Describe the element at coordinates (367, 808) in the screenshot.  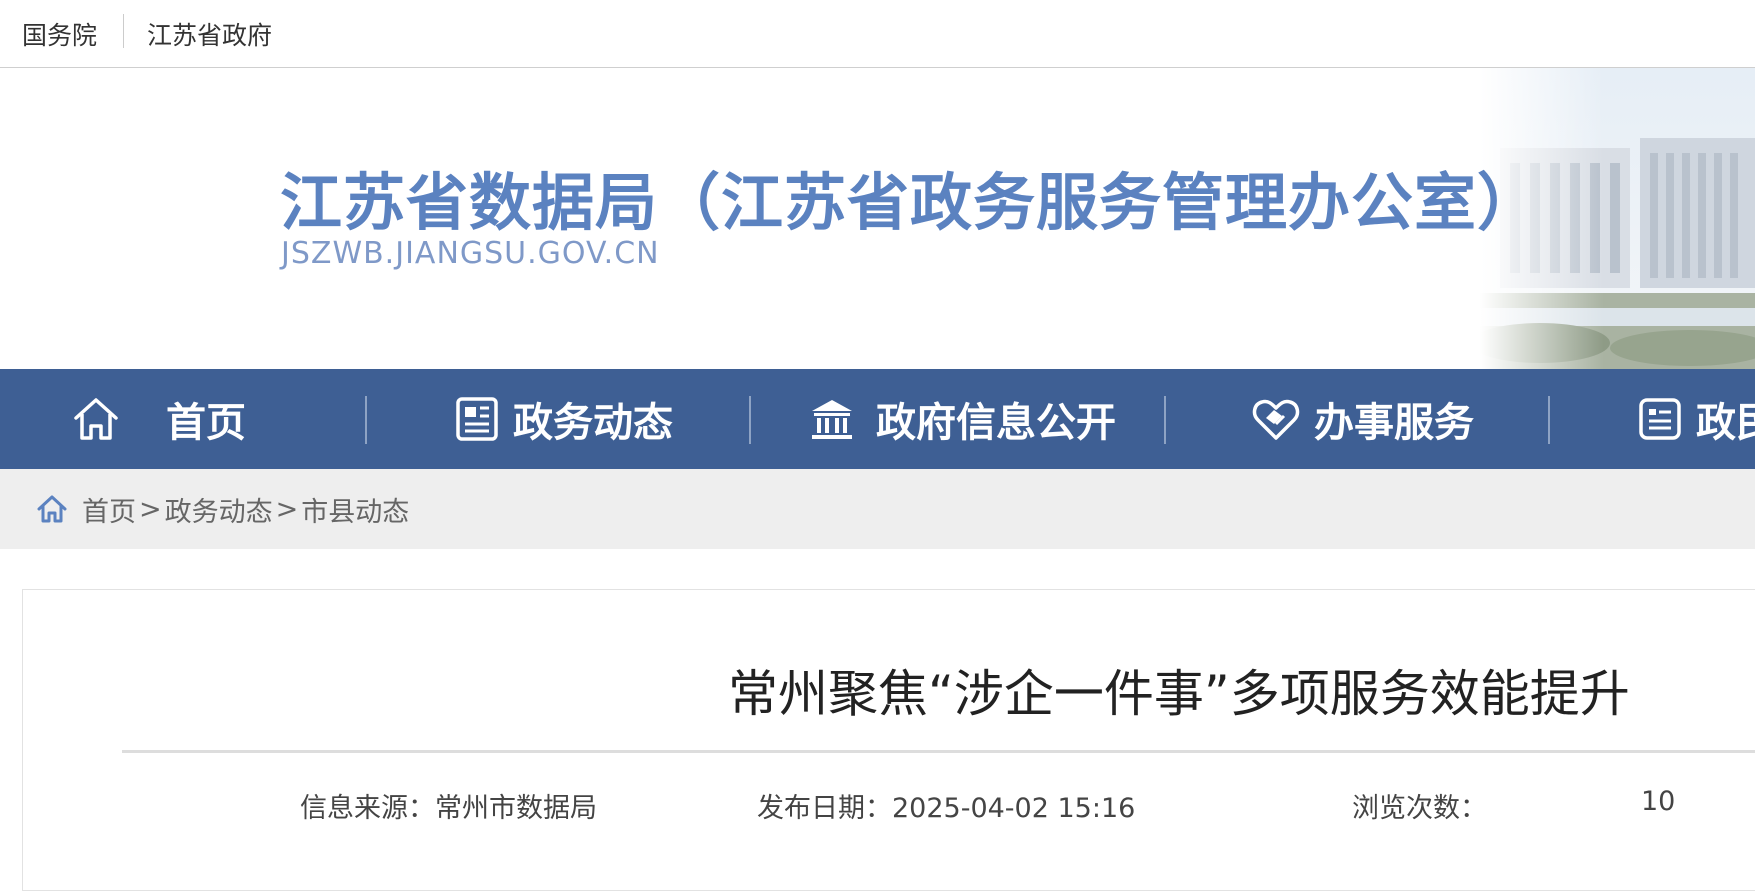
I see `source-label: 信息来源：` at that location.